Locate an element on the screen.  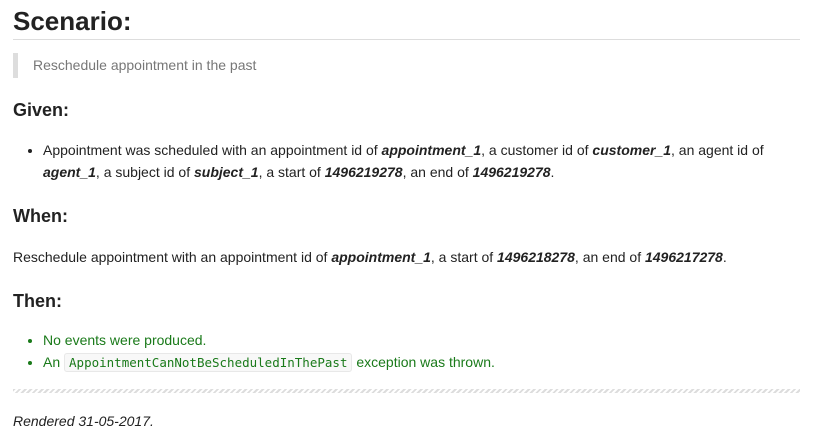
then-exception-prefix: An is located at coordinates (54, 362).